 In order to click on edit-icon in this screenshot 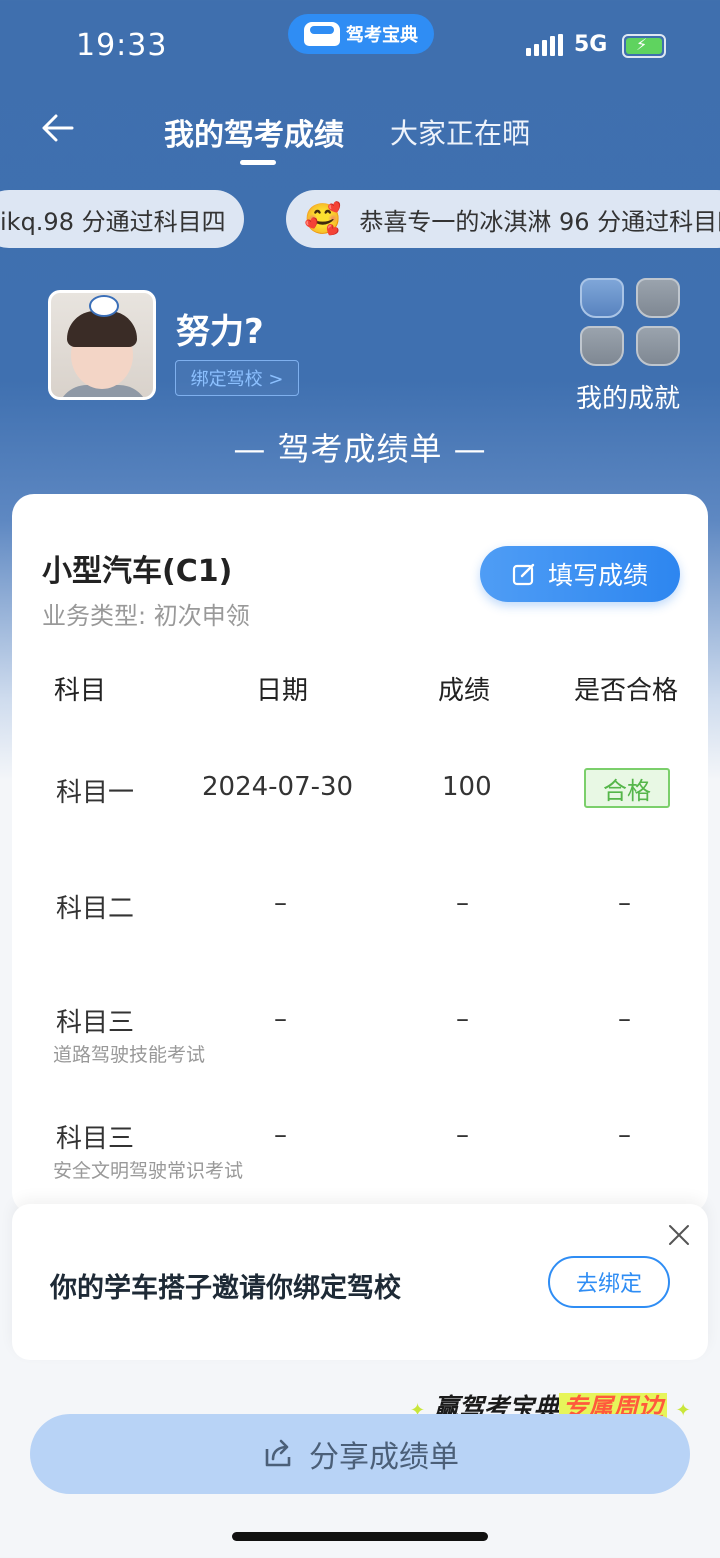, I will do `click(523, 574)`.